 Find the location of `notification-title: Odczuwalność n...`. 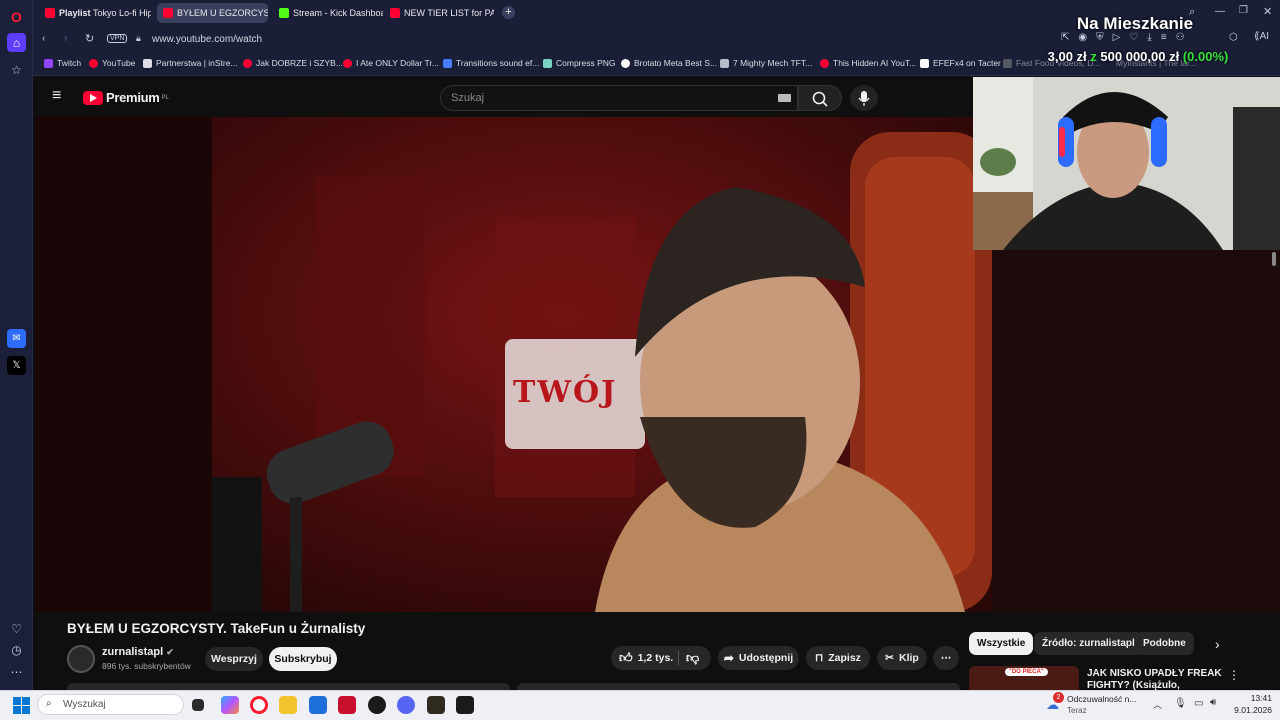

notification-title: Odczuwalność n... is located at coordinates (1101, 699).